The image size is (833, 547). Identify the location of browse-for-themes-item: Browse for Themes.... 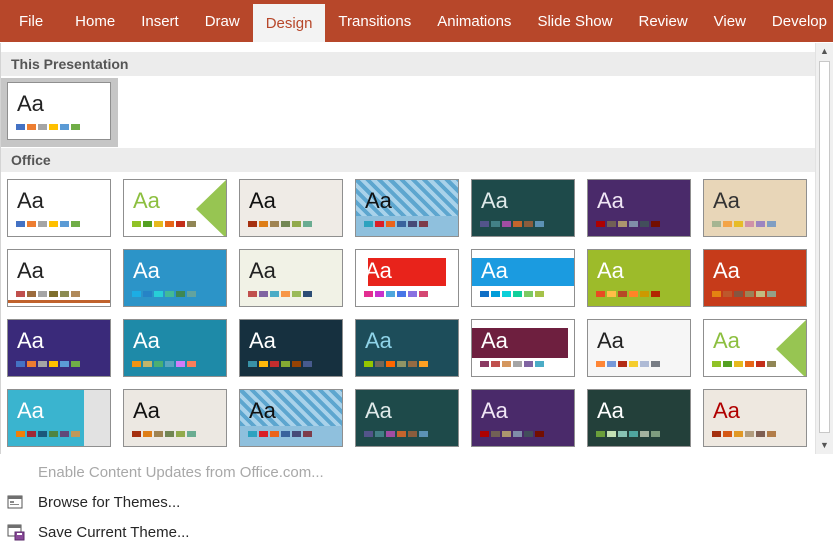
(416, 502).